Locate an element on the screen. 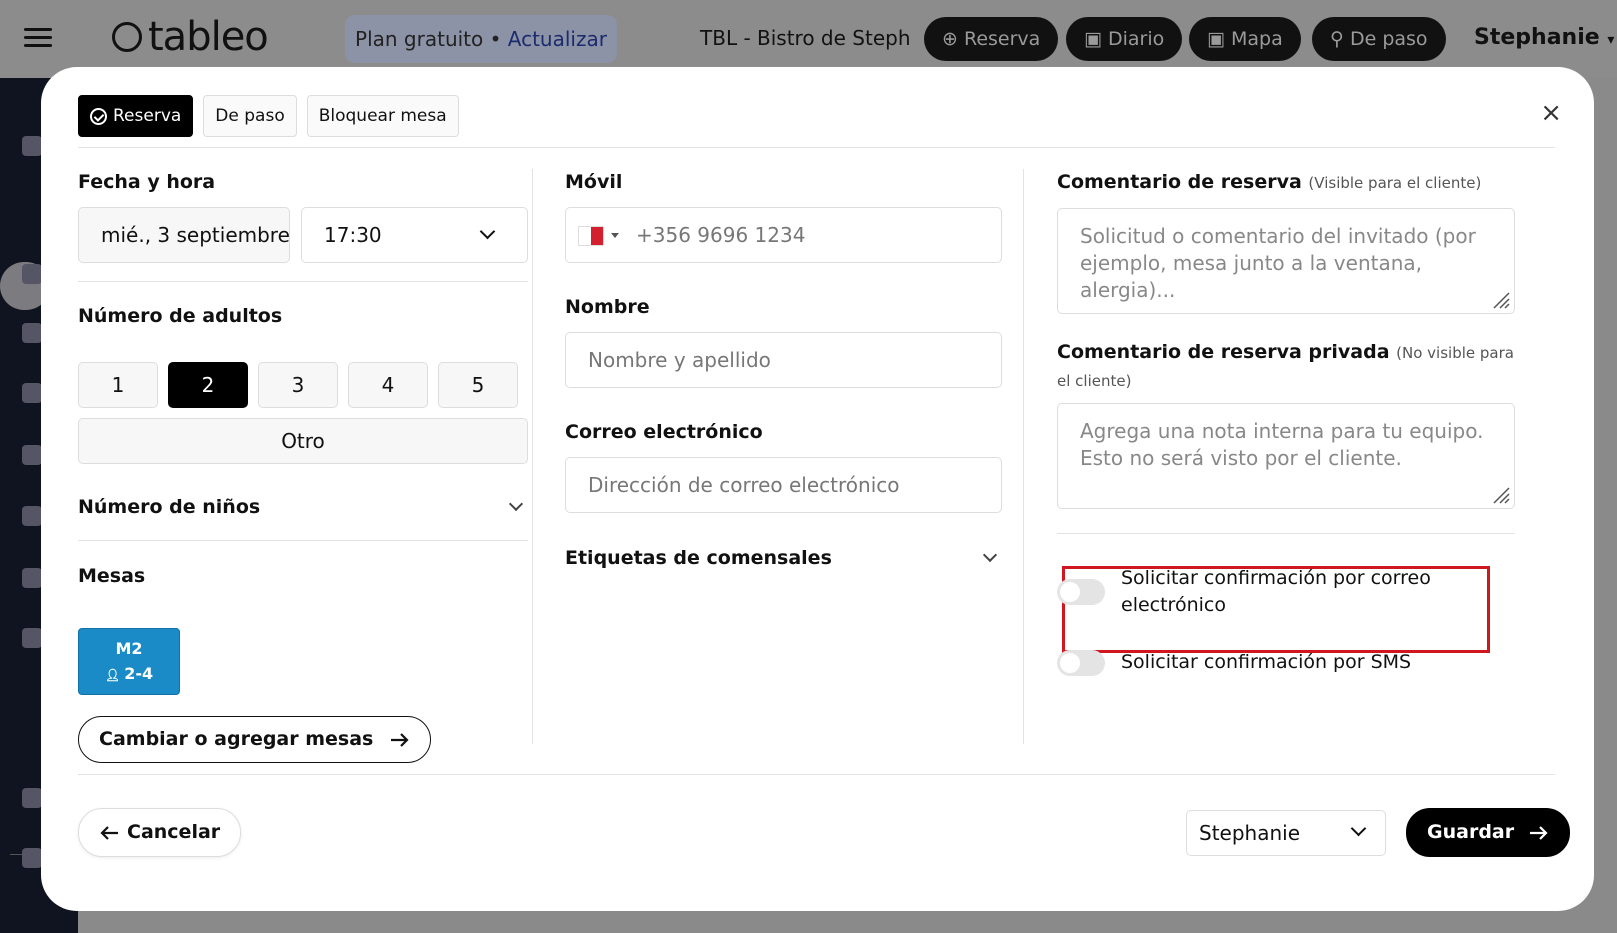  adults-option-3: 3 is located at coordinates (298, 385).